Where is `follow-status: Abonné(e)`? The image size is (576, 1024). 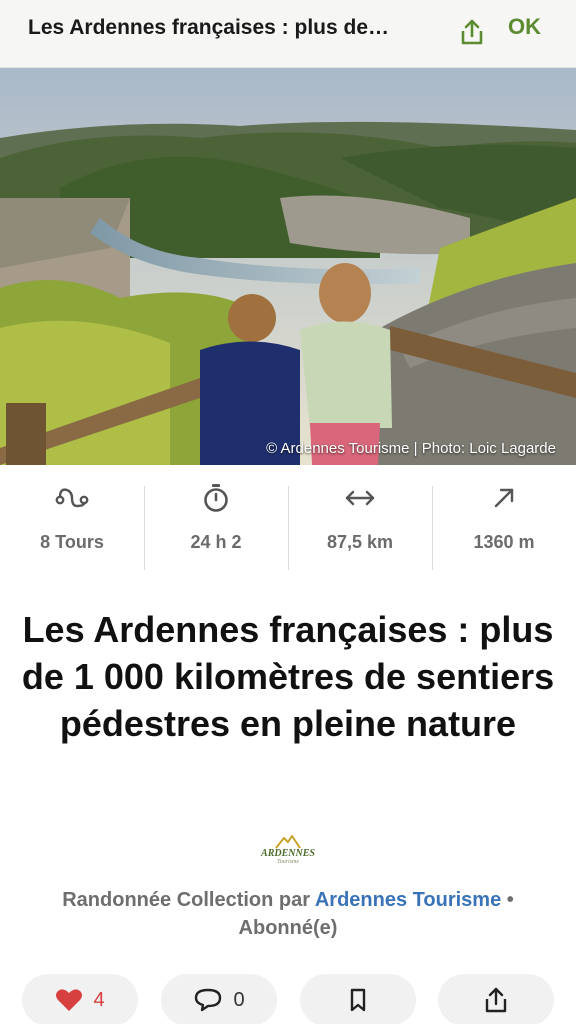
follow-status: Abonné(e) is located at coordinates (288, 928).